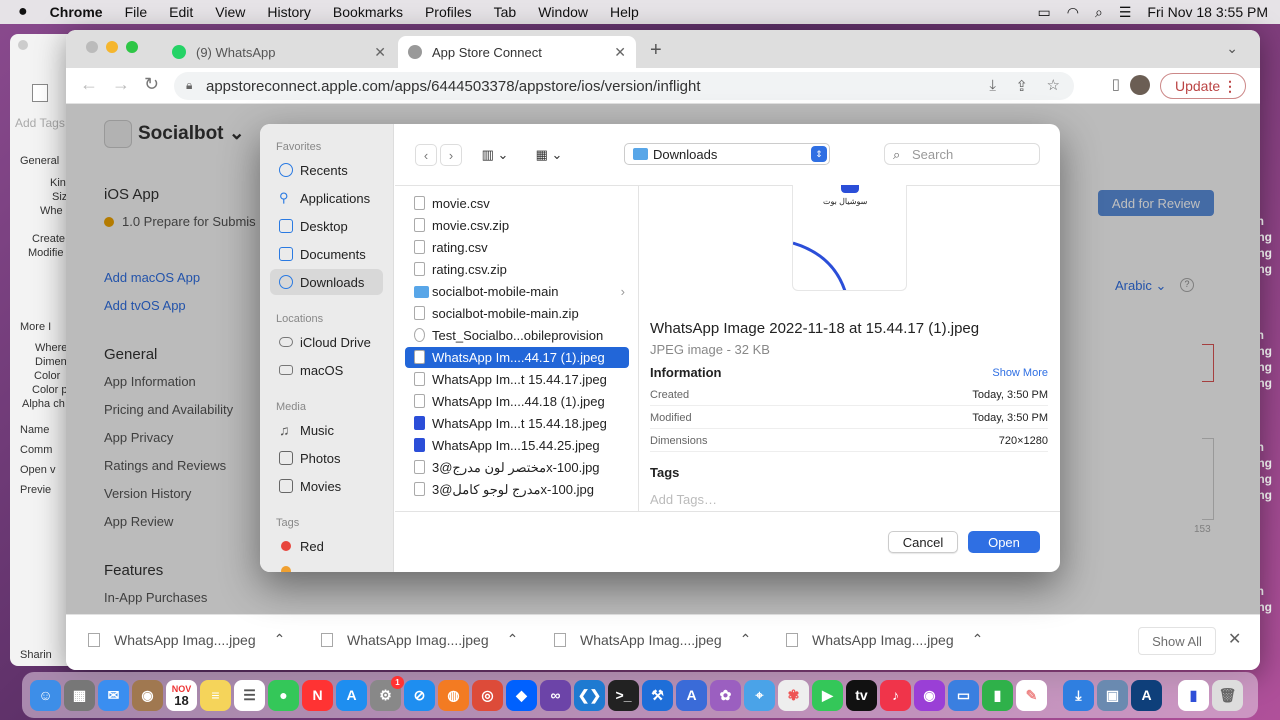 This screenshot has height=720, width=1280. I want to click on wifi-icon: ◠, so click(1073, 12).